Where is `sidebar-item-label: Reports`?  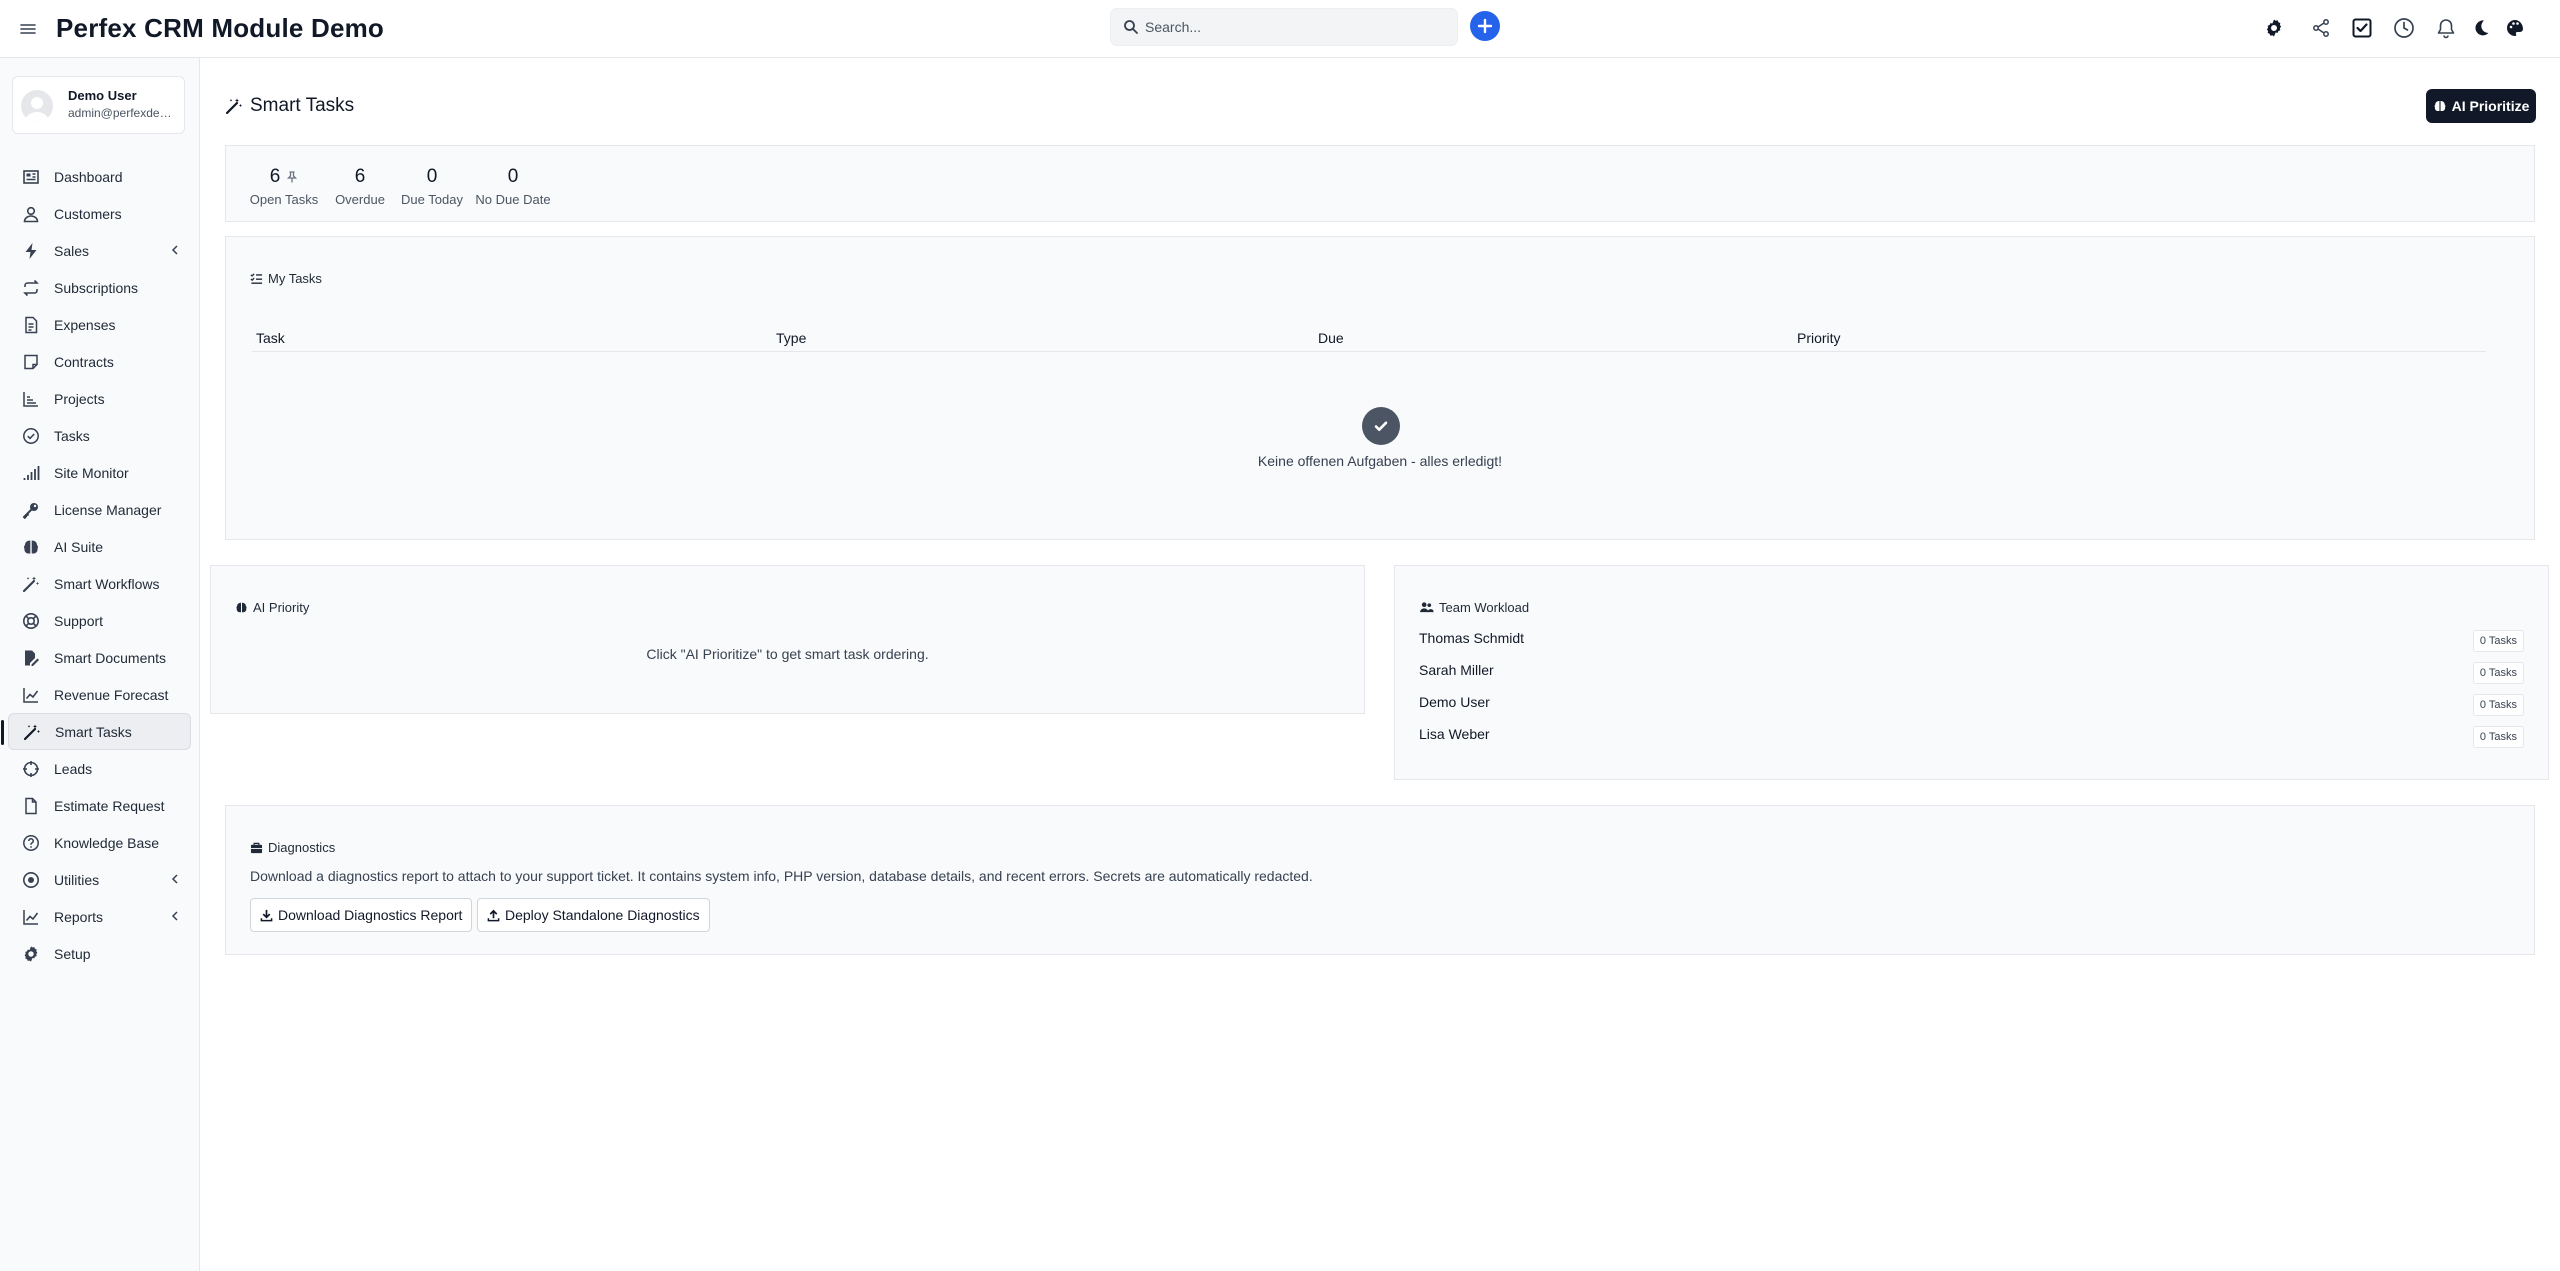
sidebar-item-label: Reports is located at coordinates (79, 916).